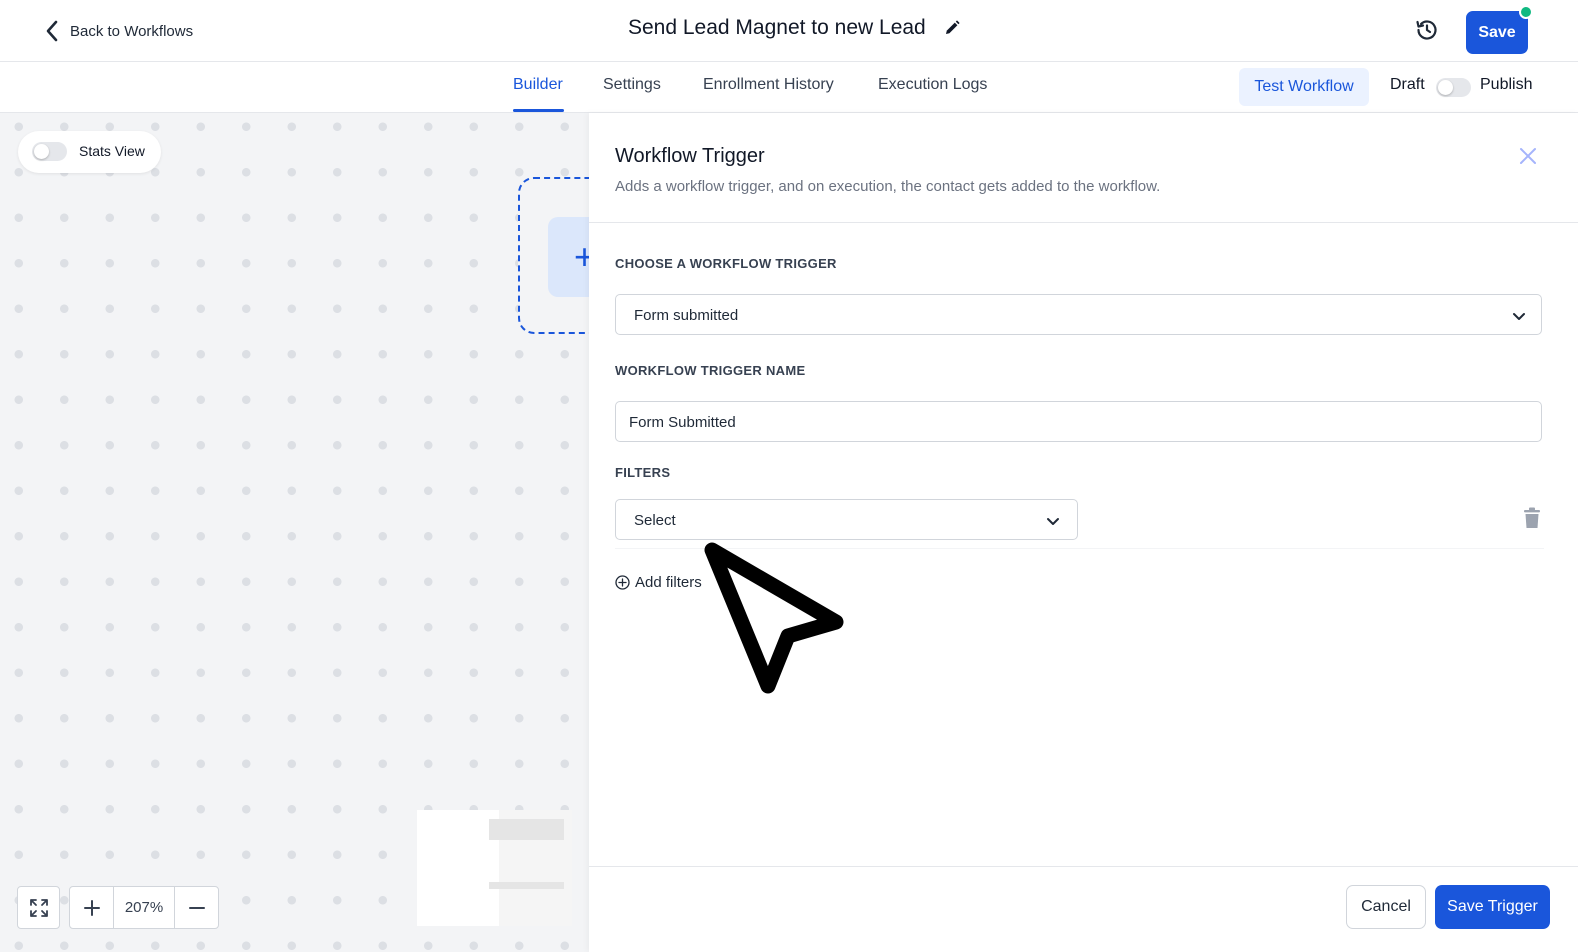  Describe the element at coordinates (1079, 504) in the screenshot. I see `filter-row: FILTERS Select` at that location.